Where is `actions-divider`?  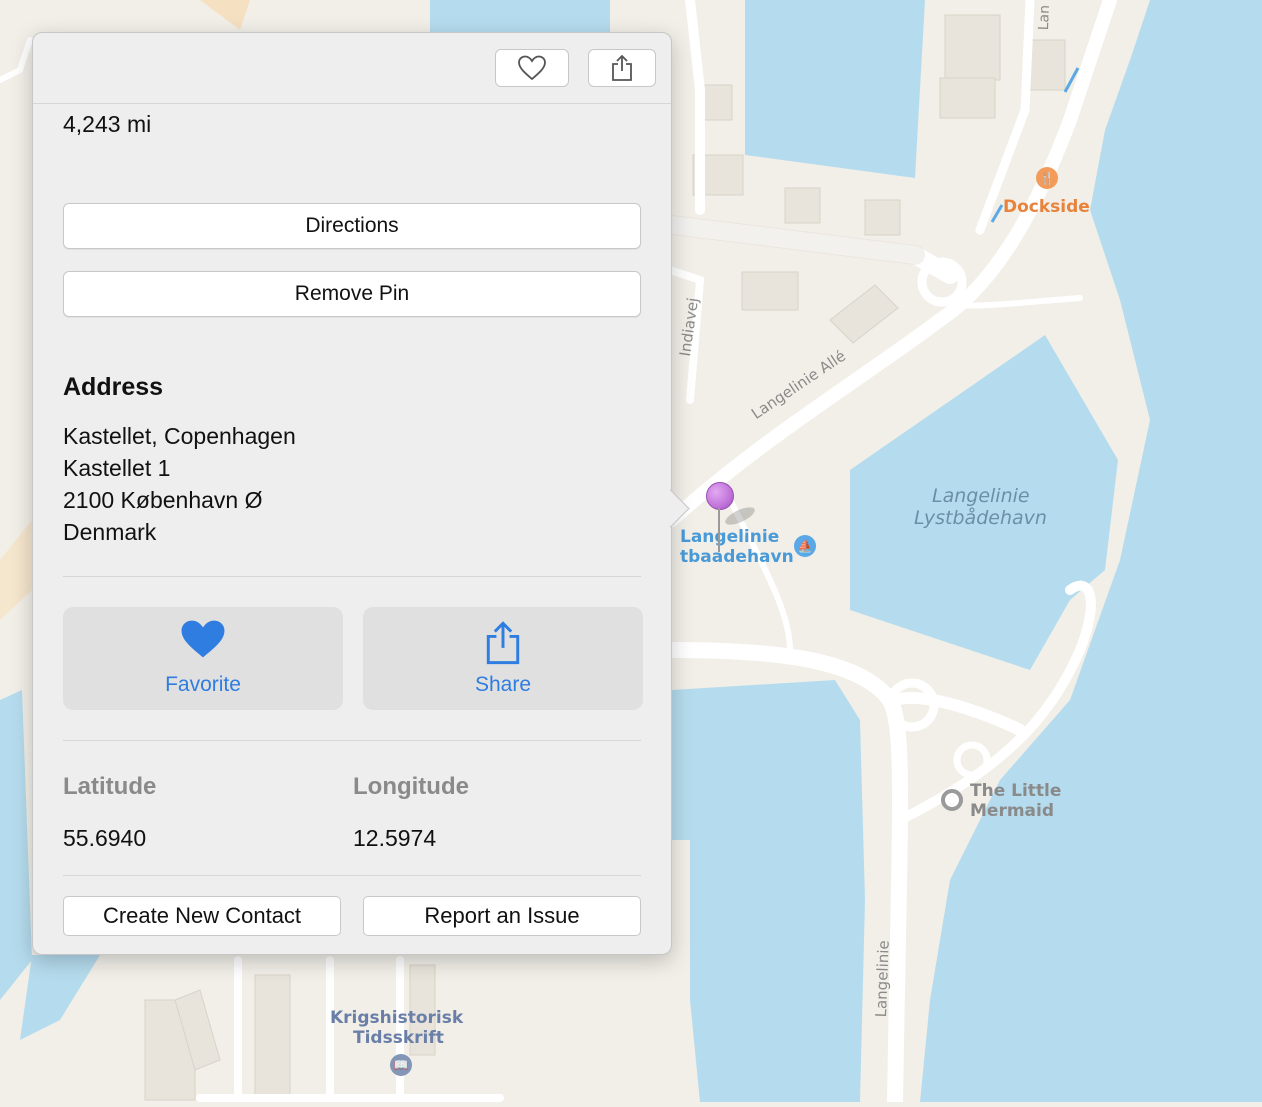
actions-divider is located at coordinates (352, 740).